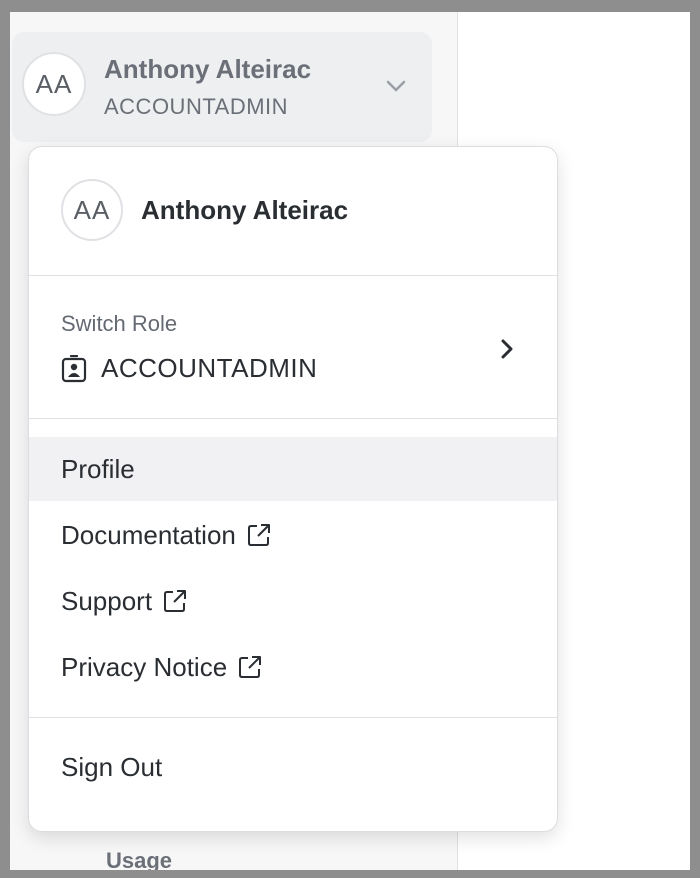  What do you see at coordinates (293, 667) in the screenshot?
I see `menu-item-privacy-notice: Privacy Notice` at bounding box center [293, 667].